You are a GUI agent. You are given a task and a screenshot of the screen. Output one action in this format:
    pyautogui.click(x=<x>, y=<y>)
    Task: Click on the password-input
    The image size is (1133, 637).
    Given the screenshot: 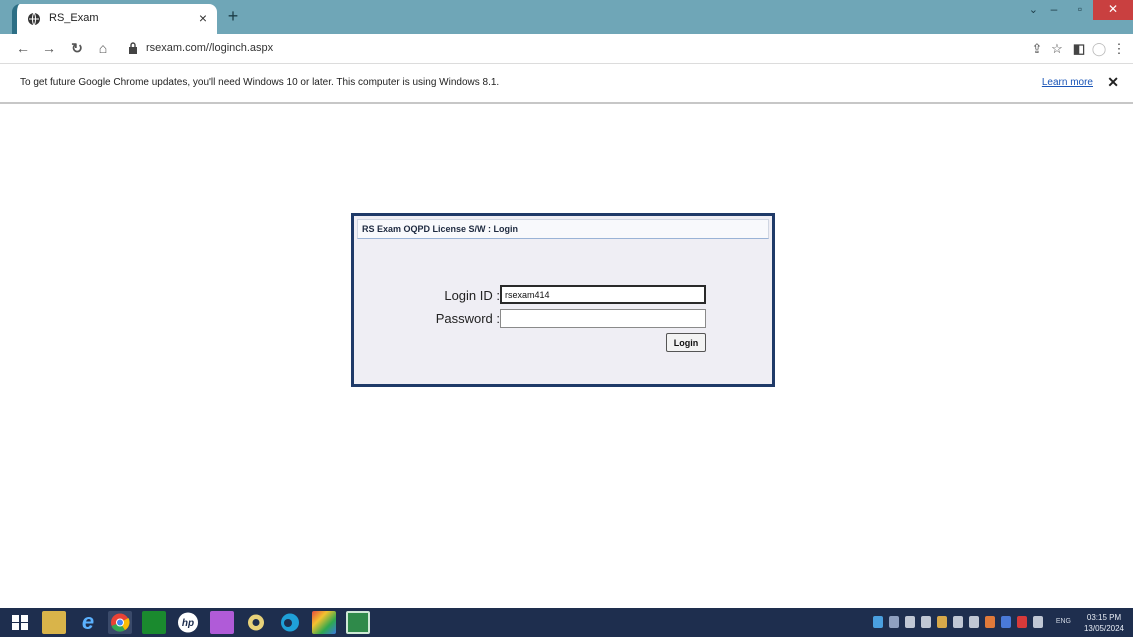 What is the action you would take?
    pyautogui.click(x=603, y=318)
    